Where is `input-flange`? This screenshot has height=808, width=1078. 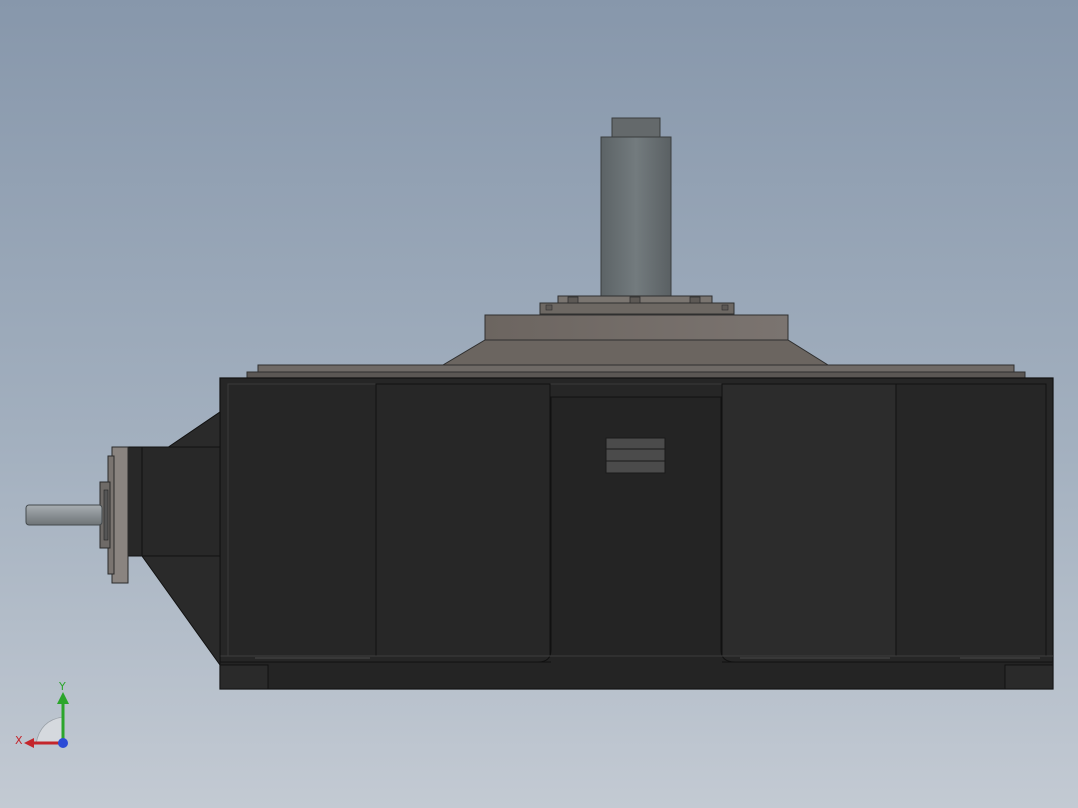
input-flange is located at coordinates (114, 515).